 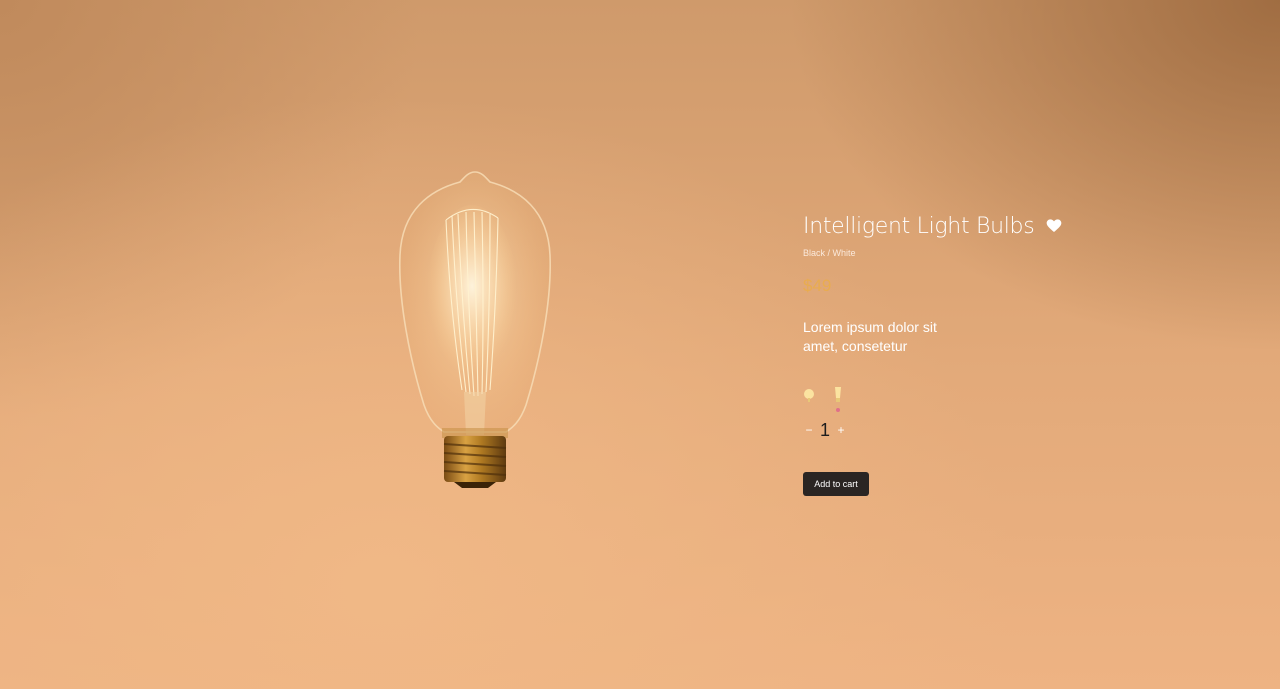 I want to click on wishlist-button, so click(x=1054, y=226).